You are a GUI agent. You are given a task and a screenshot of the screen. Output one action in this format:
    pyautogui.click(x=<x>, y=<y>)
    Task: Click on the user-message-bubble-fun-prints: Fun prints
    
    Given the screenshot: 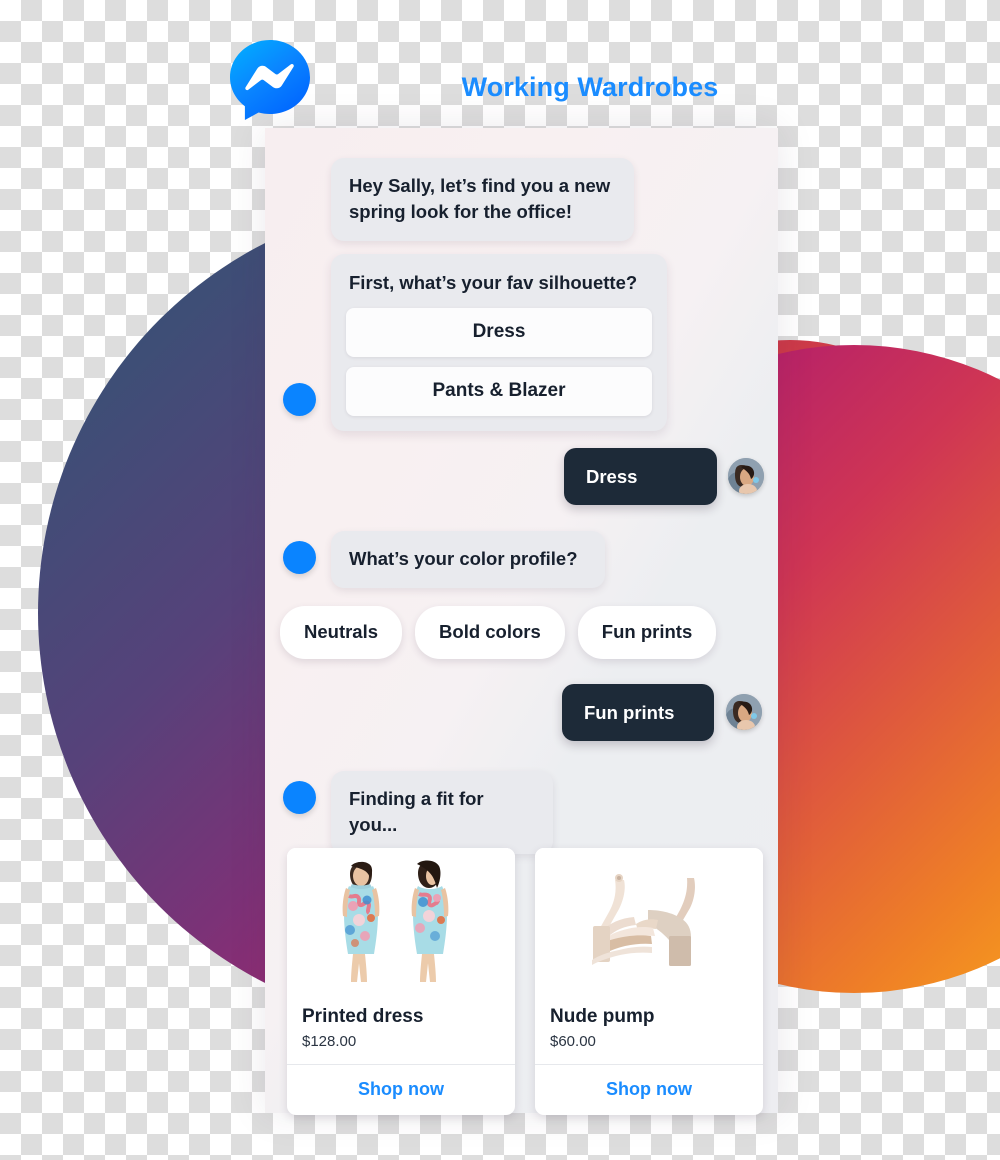 What is the action you would take?
    pyautogui.click(x=638, y=712)
    